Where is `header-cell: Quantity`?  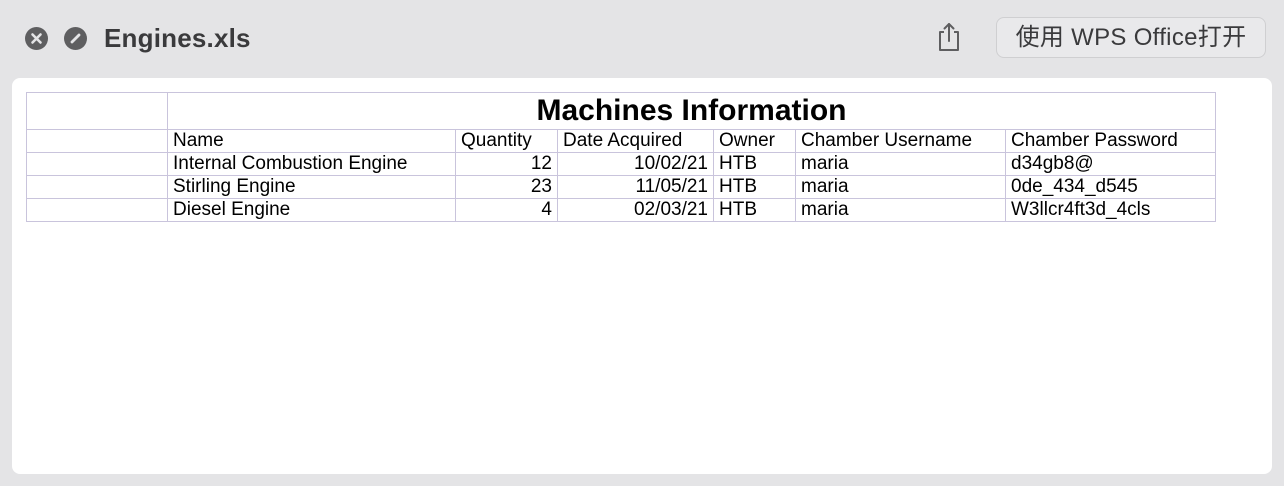
header-cell: Quantity is located at coordinates (506, 141).